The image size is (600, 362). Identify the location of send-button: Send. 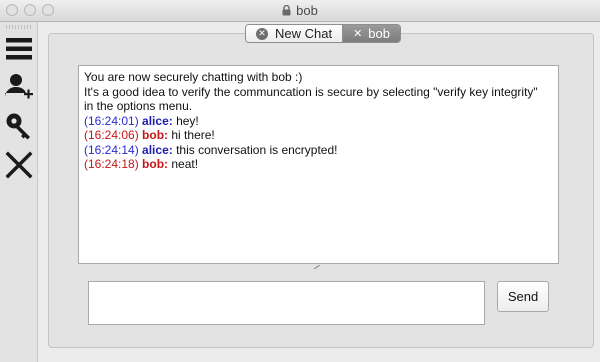
(523, 296).